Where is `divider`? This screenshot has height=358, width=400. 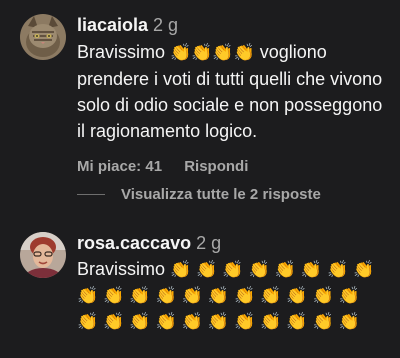
divider is located at coordinates (91, 194).